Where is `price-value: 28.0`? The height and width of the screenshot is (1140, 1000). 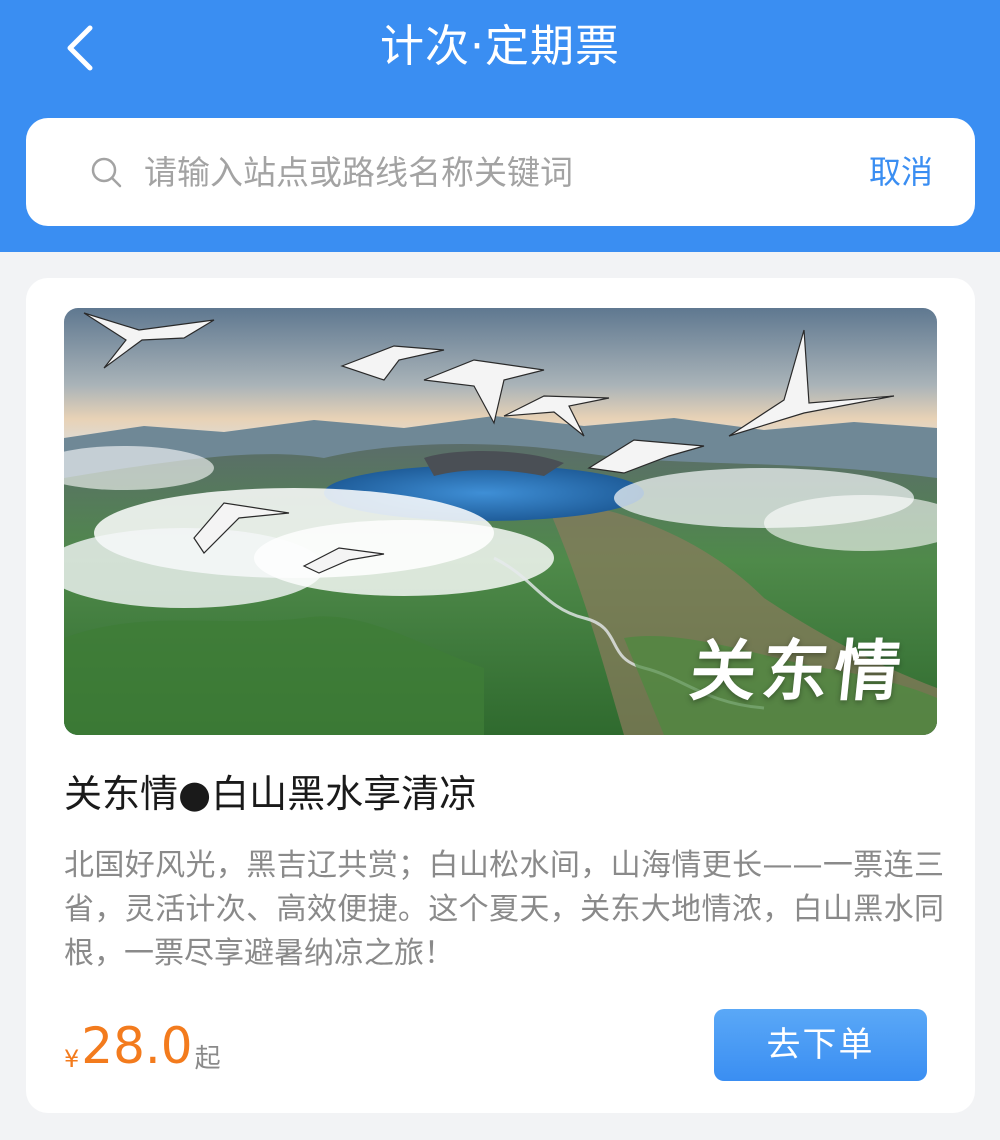
price-value: 28.0 is located at coordinates (137, 1046).